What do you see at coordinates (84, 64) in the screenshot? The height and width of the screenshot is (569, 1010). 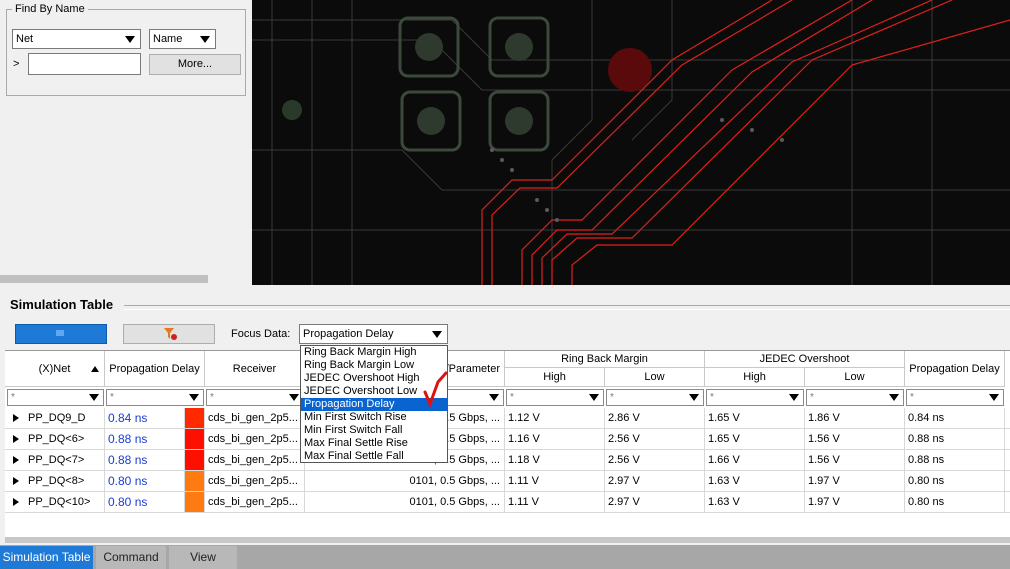 I see `find-name-input` at bounding box center [84, 64].